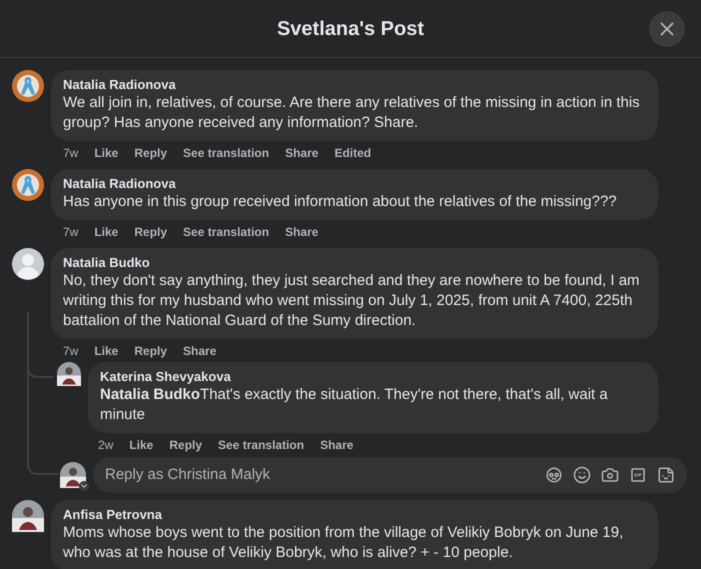 The image size is (701, 569). I want to click on dialog-title: Svetlana's Post, so click(350, 29).